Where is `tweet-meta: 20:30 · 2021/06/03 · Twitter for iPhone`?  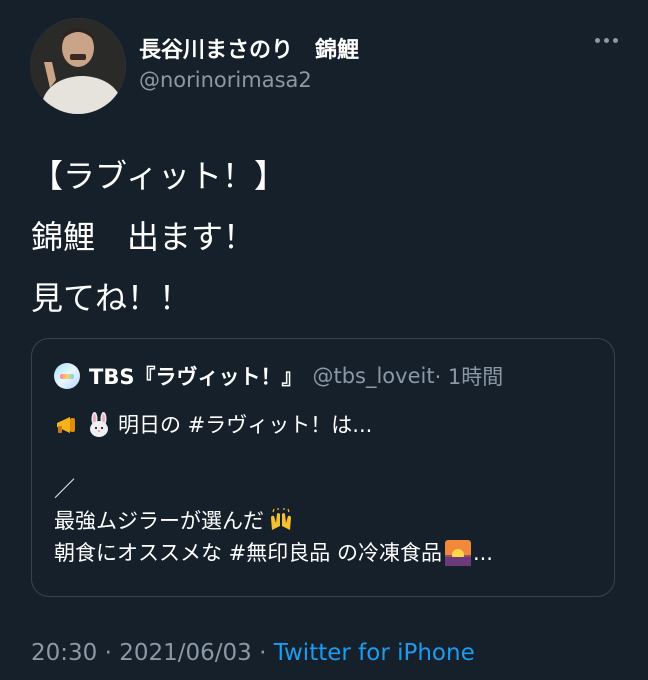
tweet-meta: 20:30 · 2021/06/03 · Twitter for iPhone is located at coordinates (253, 653).